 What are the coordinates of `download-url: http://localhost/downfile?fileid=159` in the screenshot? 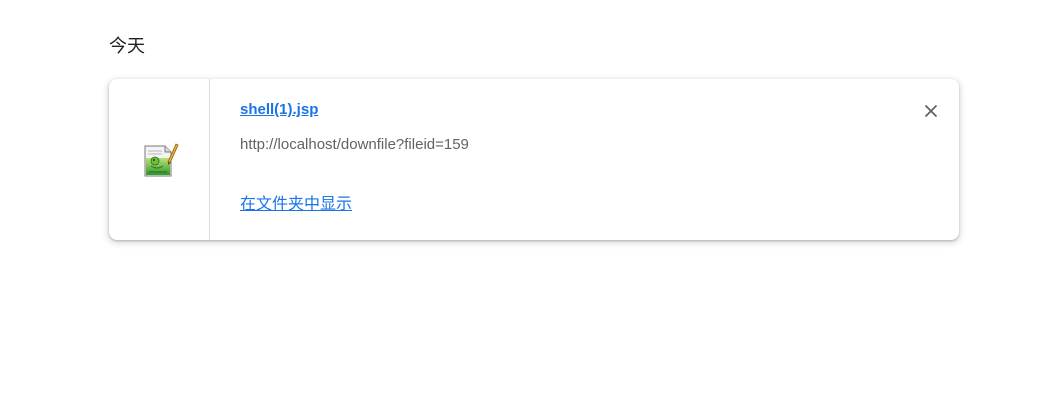 It's located at (354, 144).